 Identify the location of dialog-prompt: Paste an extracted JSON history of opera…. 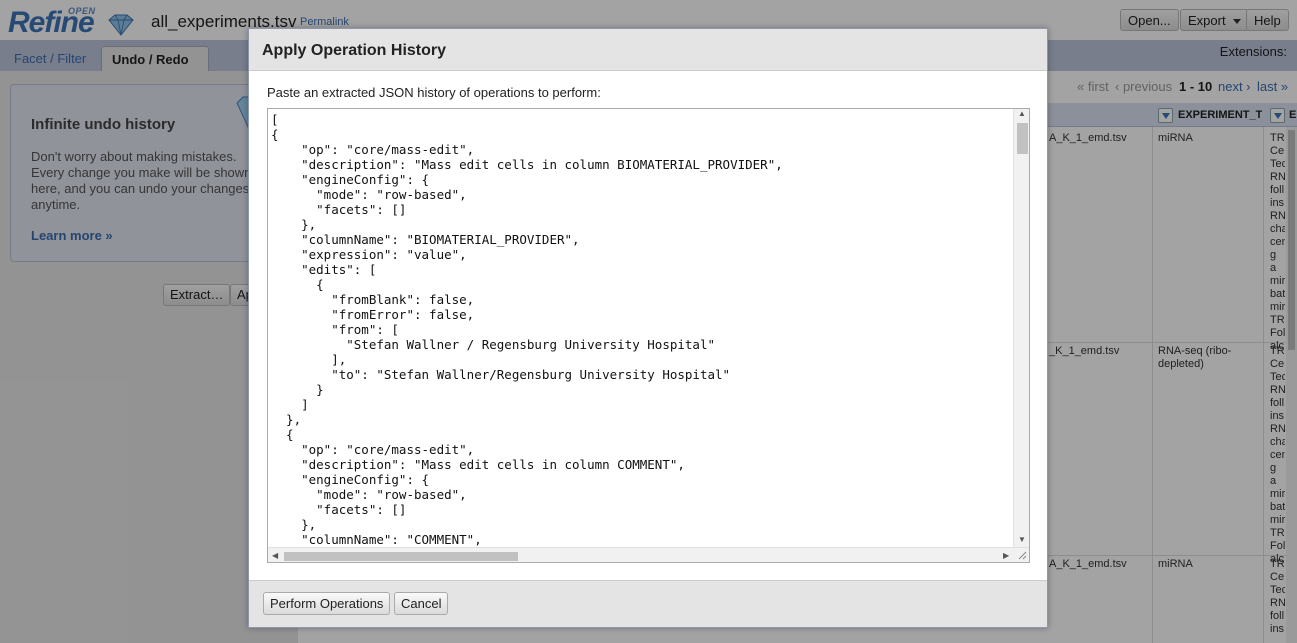
(434, 92).